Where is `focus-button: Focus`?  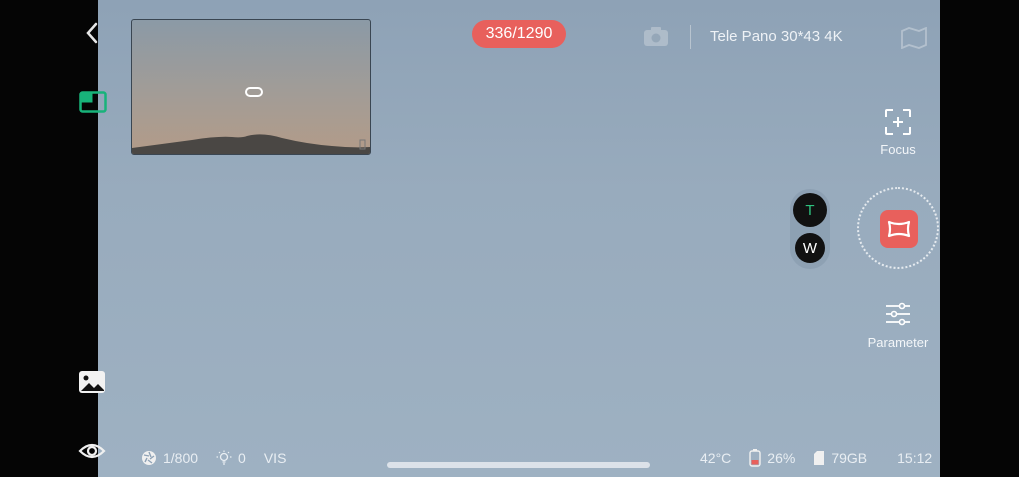
focus-button: Focus is located at coordinates (898, 132).